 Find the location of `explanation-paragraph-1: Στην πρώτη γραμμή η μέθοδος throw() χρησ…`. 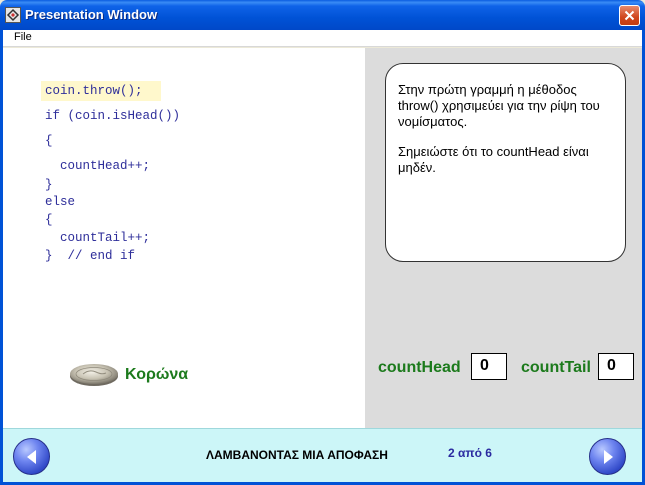

explanation-paragraph-1: Στην πρώτη γραμμή η μέθοδος throw() χρησ… is located at coordinates (499, 105).